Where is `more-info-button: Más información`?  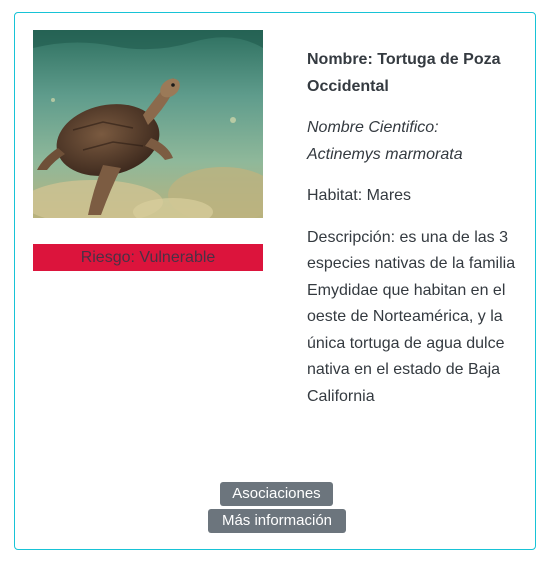
more-info-button: Más información is located at coordinates (277, 521).